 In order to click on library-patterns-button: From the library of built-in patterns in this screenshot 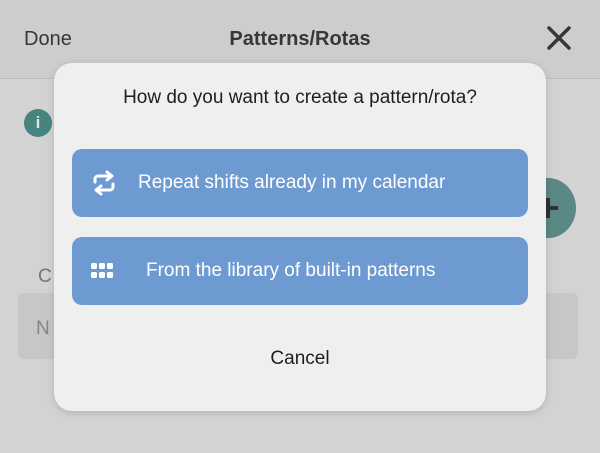, I will do `click(300, 271)`.